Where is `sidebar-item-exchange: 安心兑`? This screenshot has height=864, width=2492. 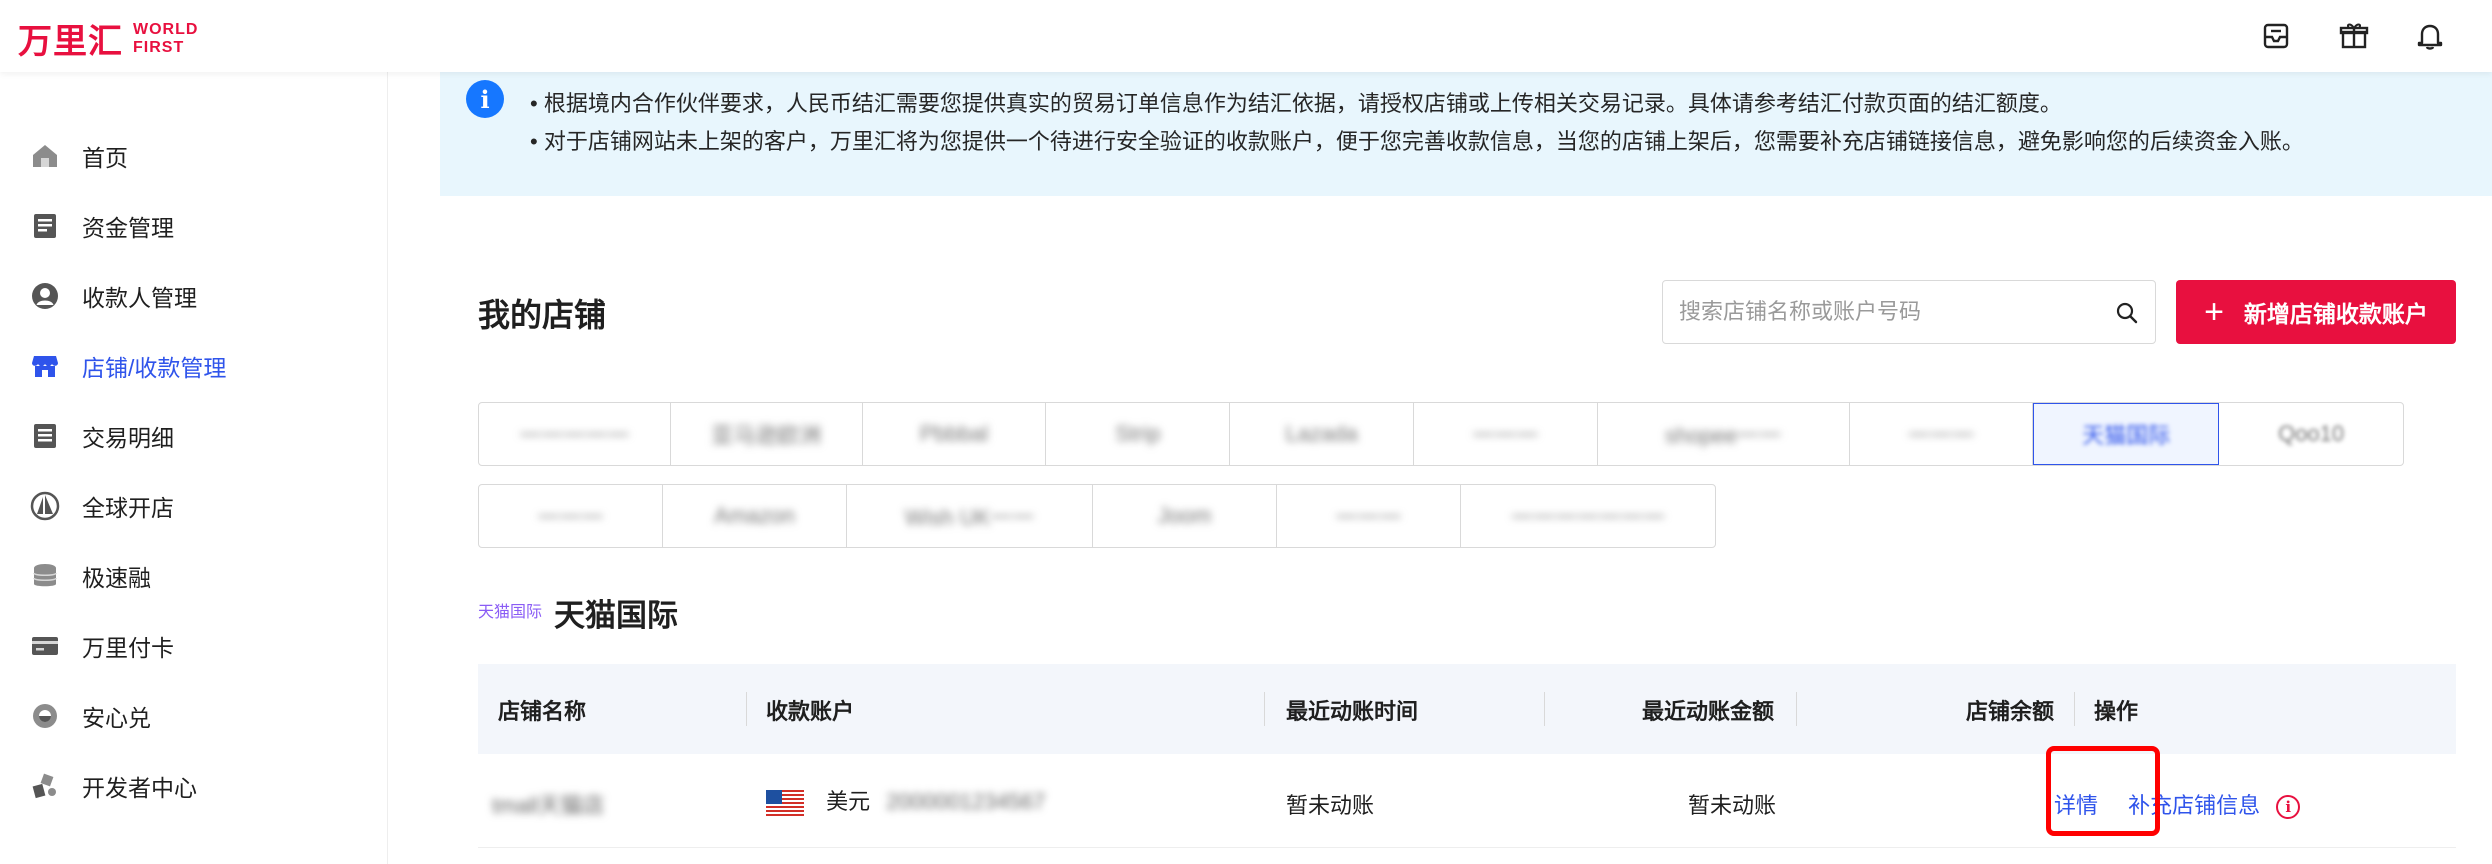
sidebar-item-exchange: 安心兑 is located at coordinates (198, 716).